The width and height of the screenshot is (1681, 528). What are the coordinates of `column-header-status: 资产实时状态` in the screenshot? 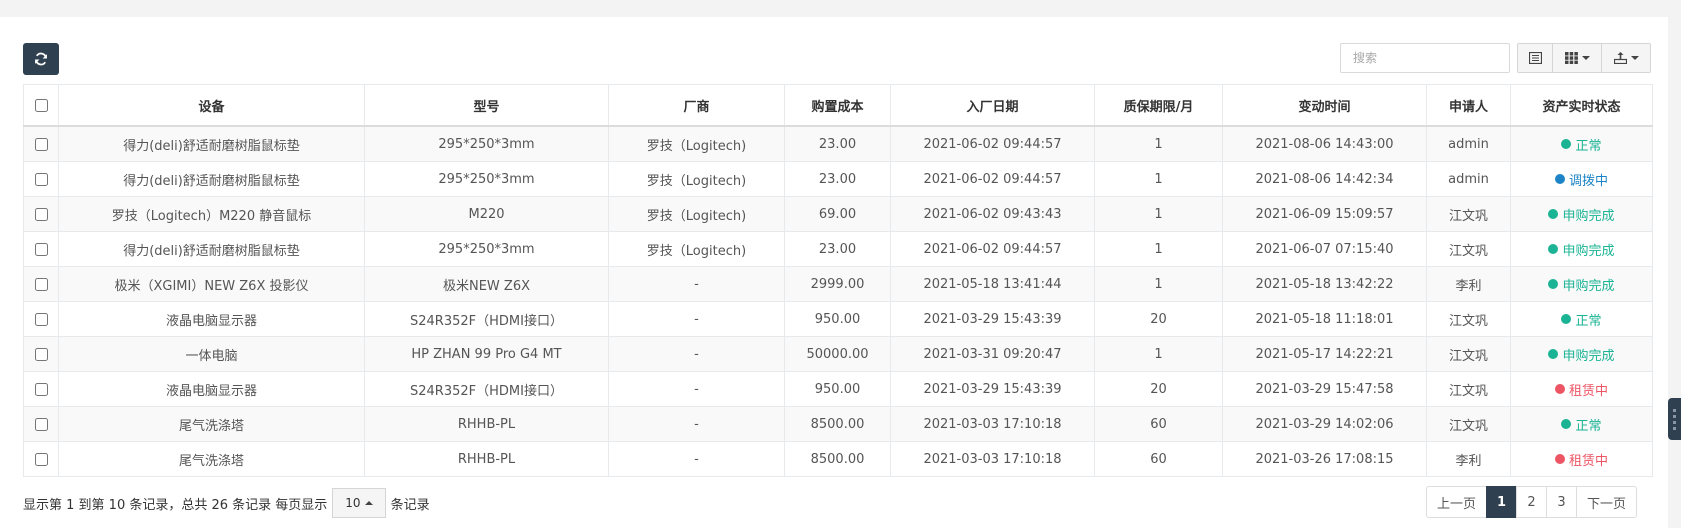 It's located at (1581, 105).